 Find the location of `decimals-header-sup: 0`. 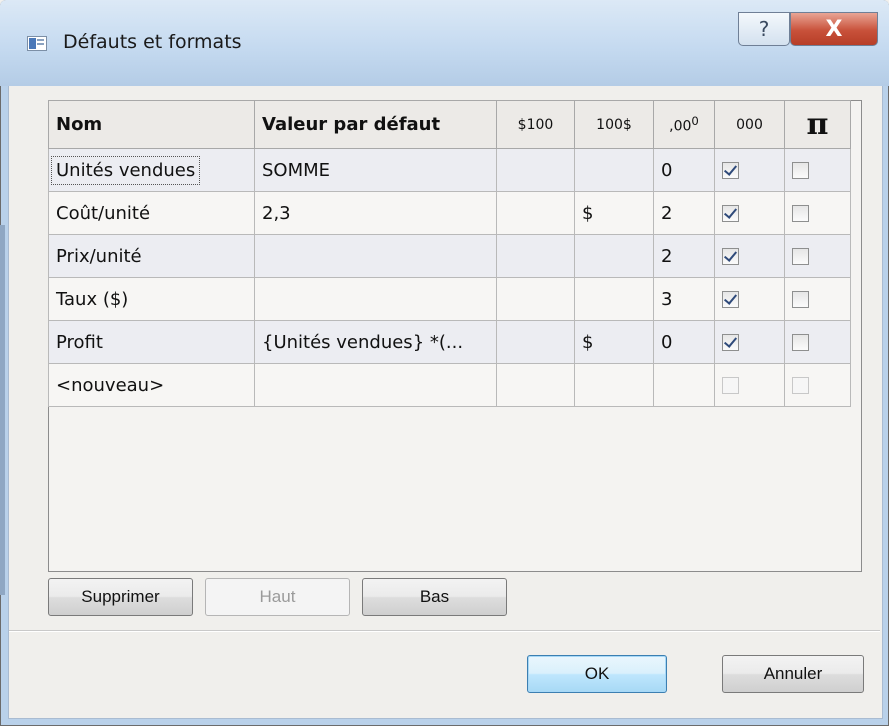

decimals-header-sup: 0 is located at coordinates (695, 121).